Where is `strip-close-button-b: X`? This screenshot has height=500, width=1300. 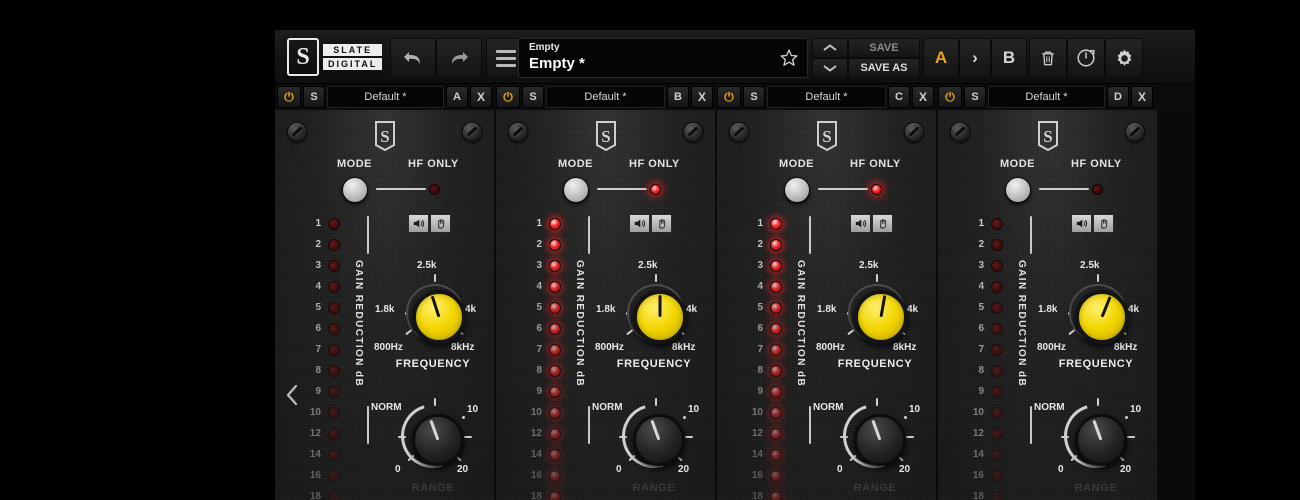 strip-close-button-b: X is located at coordinates (702, 97).